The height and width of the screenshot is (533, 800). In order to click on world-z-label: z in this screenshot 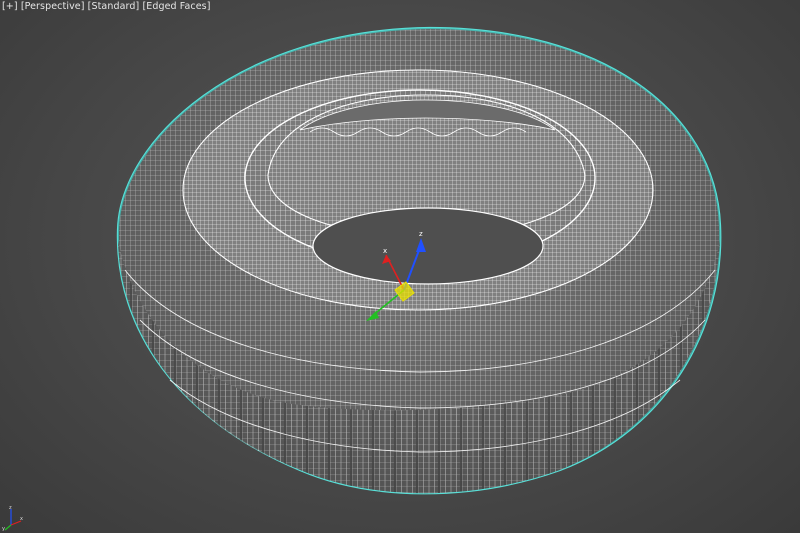, I will do `click(10, 508)`.